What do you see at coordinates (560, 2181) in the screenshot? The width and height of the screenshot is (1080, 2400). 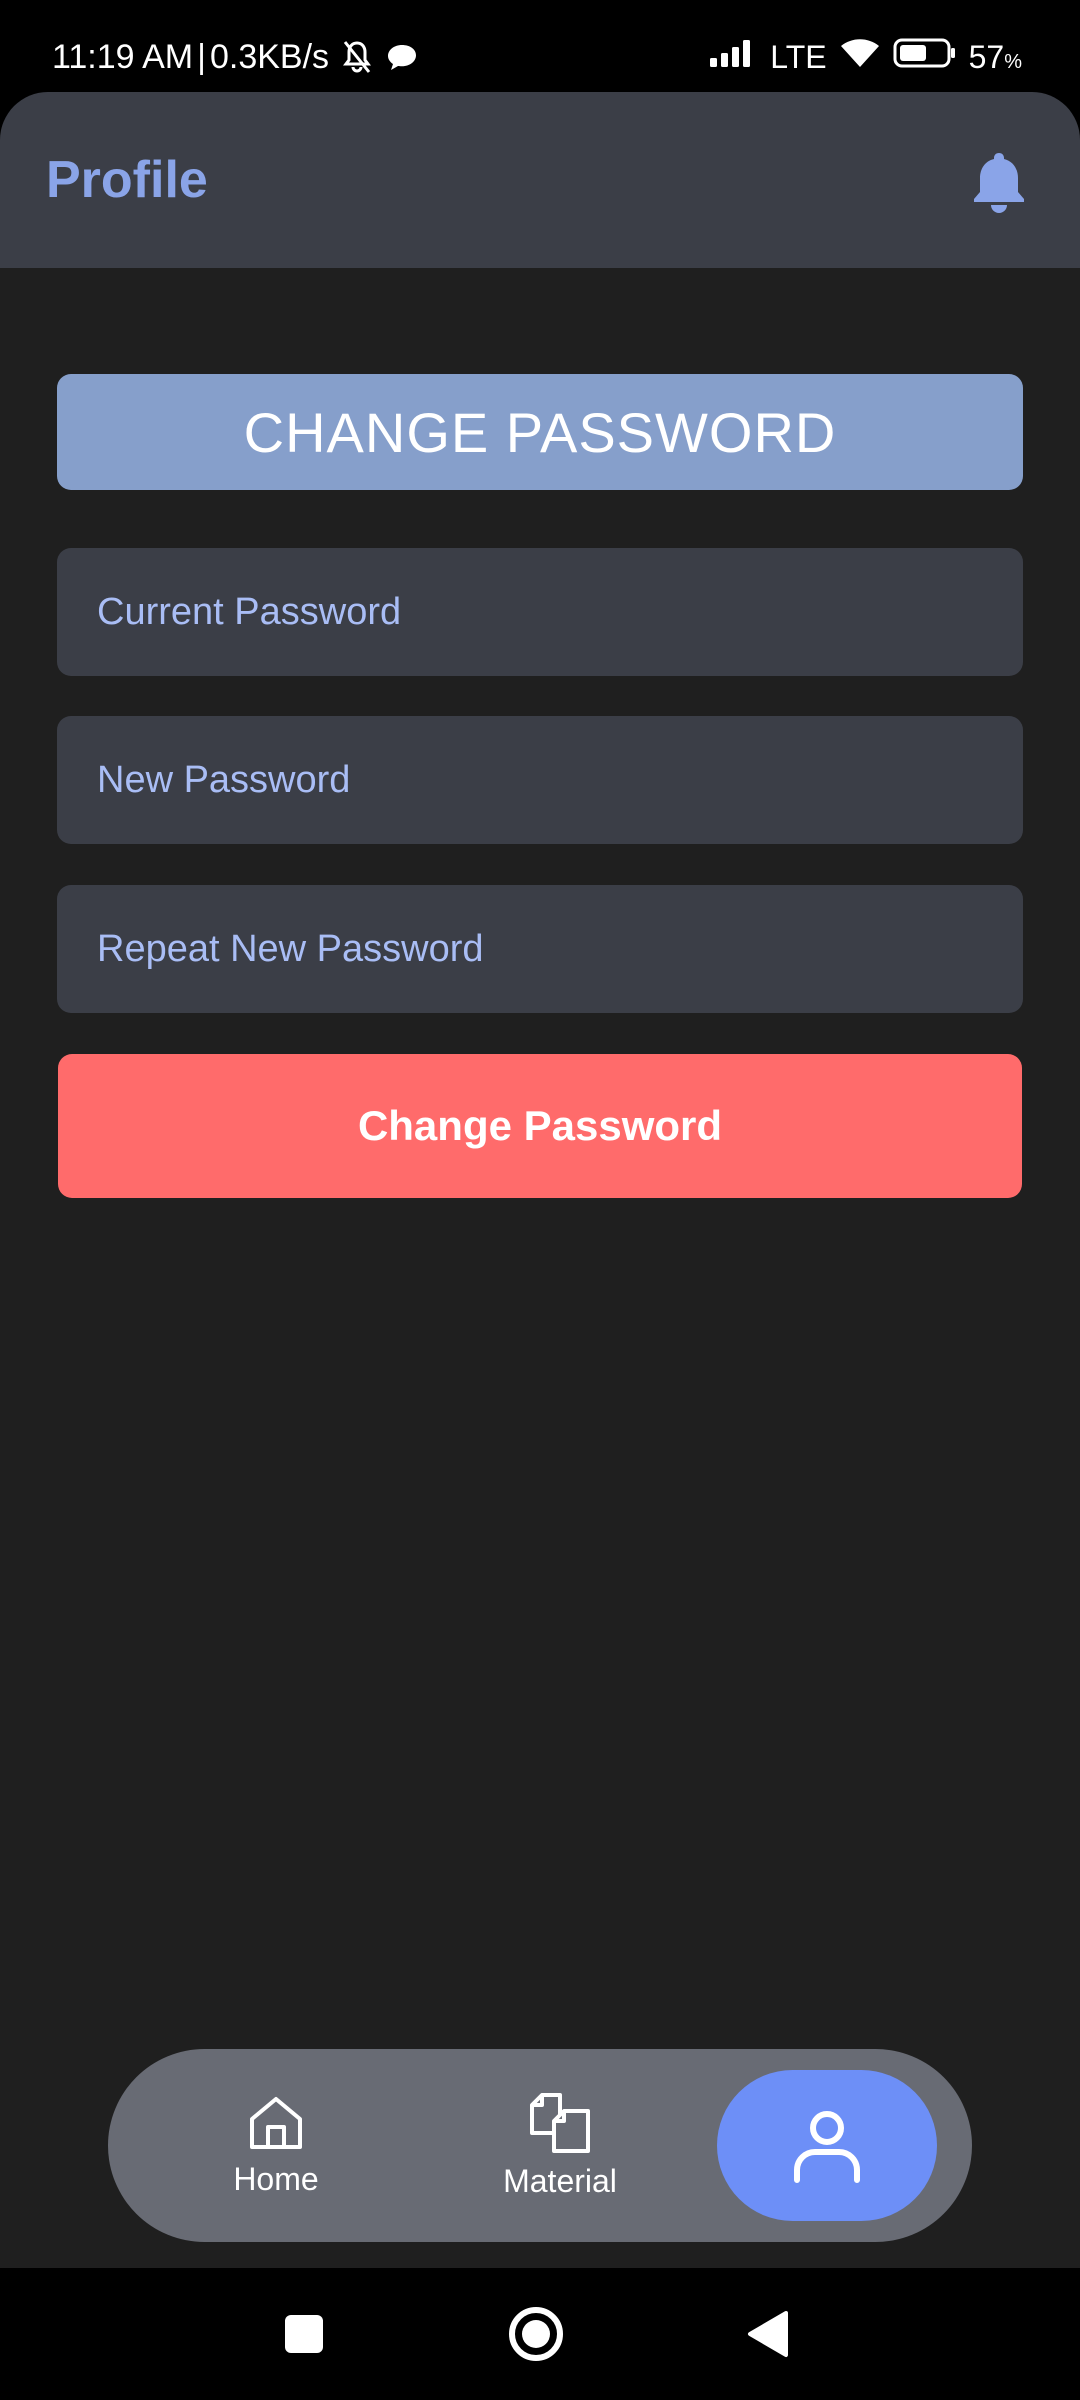 I see `nav-label-material: Material` at bounding box center [560, 2181].